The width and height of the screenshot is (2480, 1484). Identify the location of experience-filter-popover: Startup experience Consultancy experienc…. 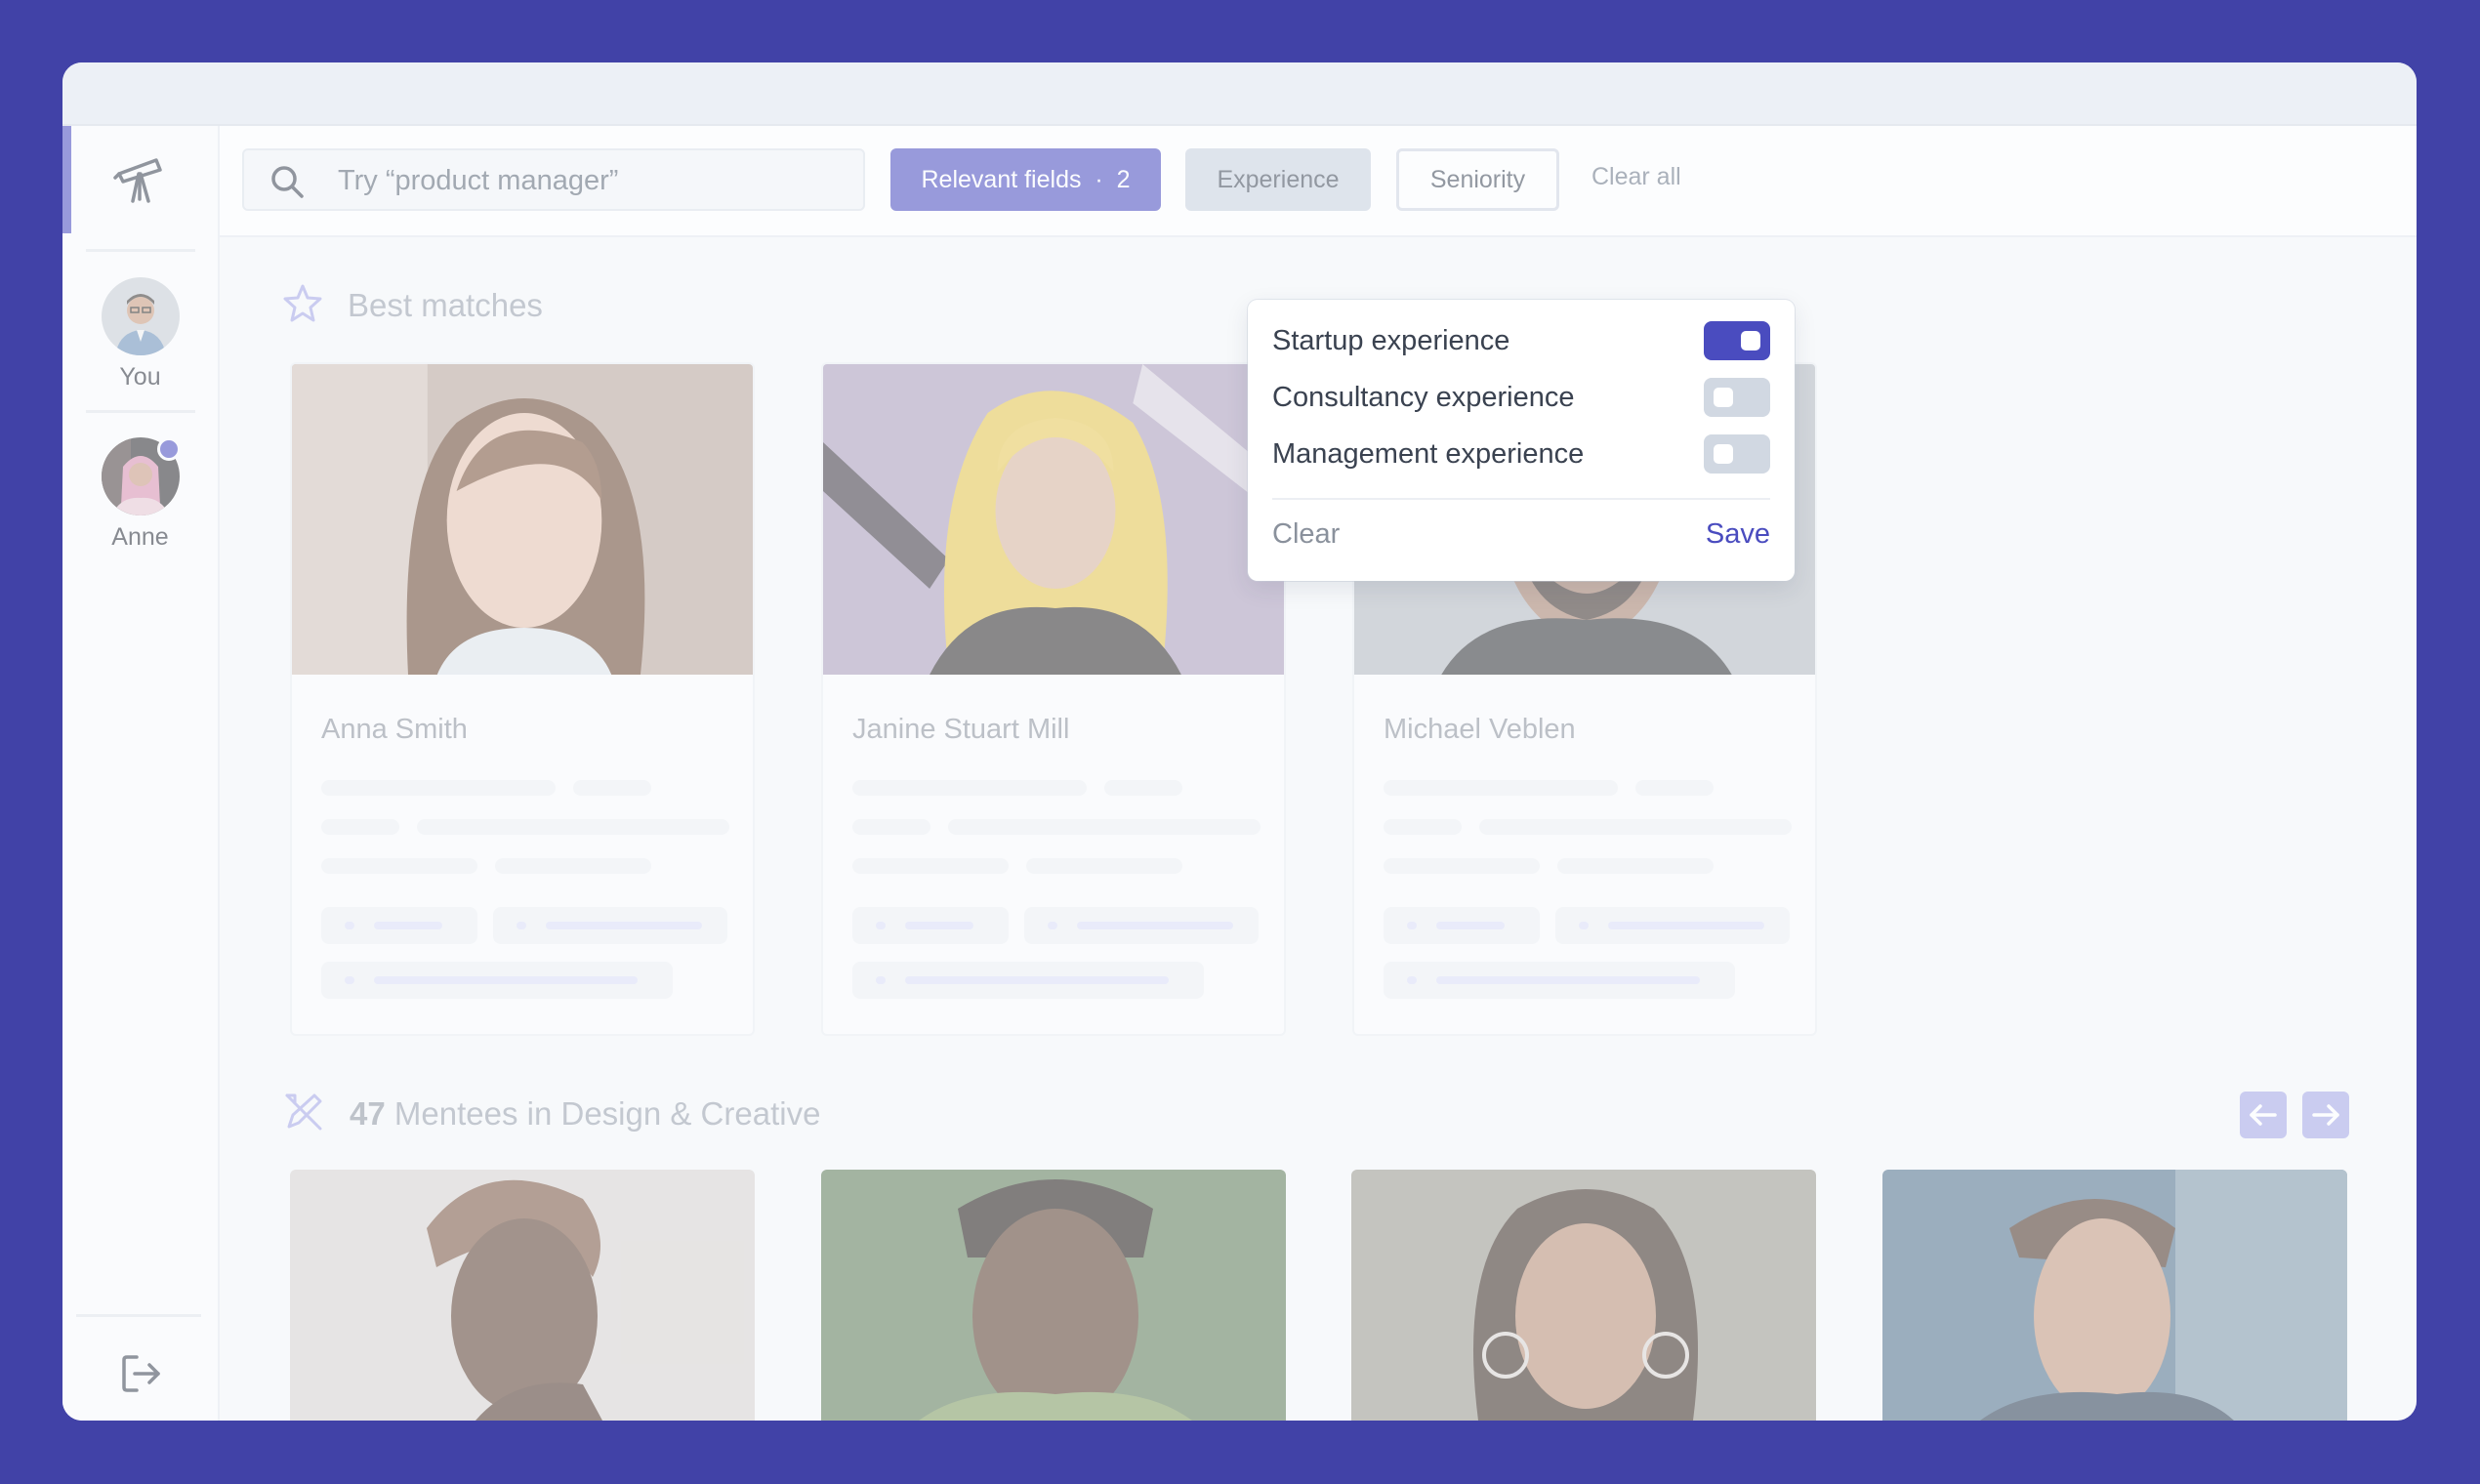
(1522, 441).